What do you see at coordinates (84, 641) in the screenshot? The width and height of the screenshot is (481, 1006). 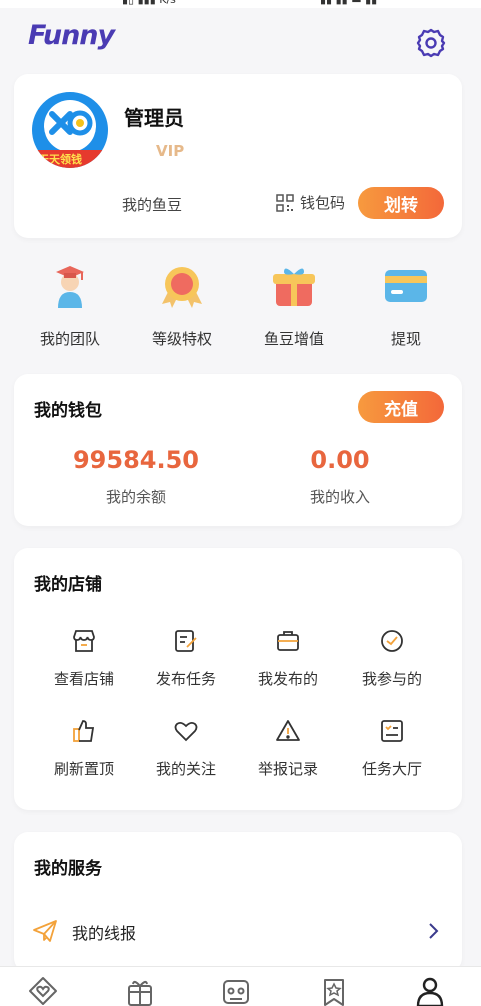 I see `store-icon` at bounding box center [84, 641].